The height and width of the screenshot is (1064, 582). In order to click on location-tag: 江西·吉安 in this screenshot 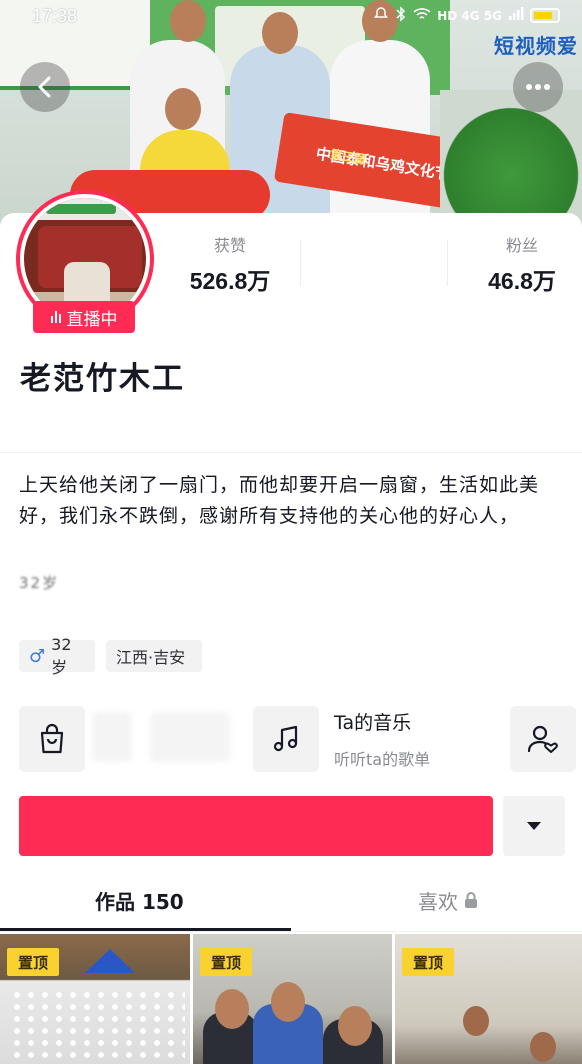, I will do `click(154, 656)`.